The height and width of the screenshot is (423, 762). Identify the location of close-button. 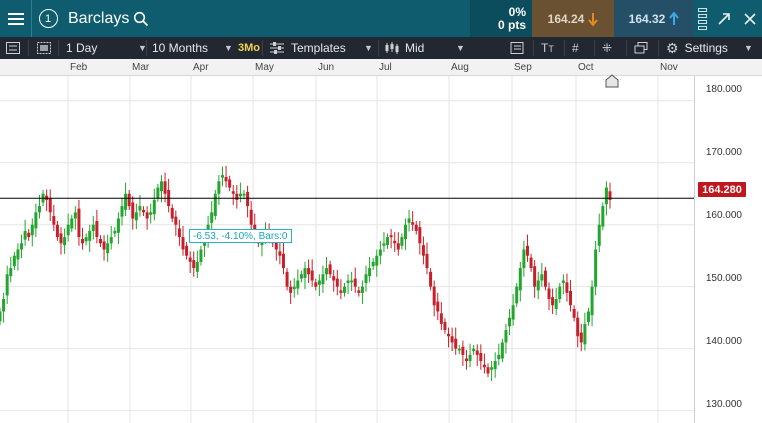
(749, 18).